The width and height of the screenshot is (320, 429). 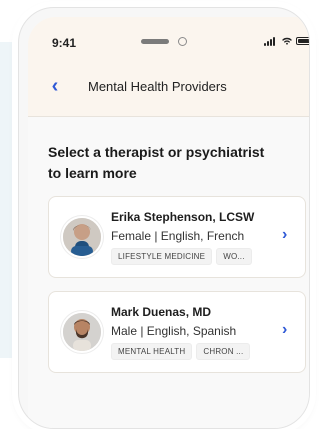 I want to click on provider-meta: Male | English, Spanish, so click(x=174, y=331).